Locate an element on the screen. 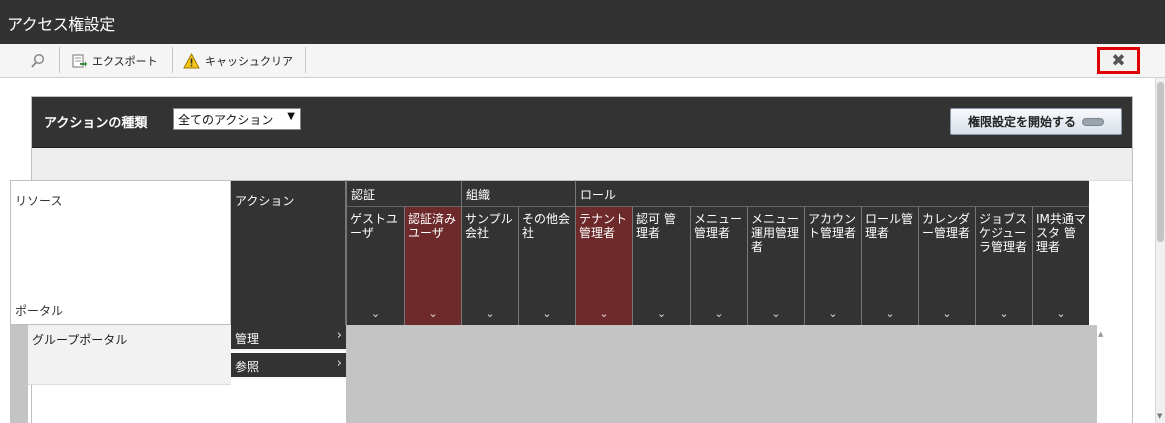  column-header: サンプル会社 ⌄ is located at coordinates (489, 265).